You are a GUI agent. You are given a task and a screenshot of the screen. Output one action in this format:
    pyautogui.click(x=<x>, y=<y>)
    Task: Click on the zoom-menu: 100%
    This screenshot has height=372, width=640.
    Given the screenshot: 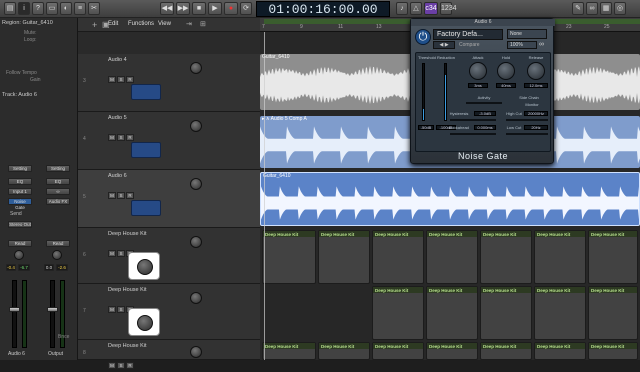 What is the action you would take?
    pyautogui.click(x=522, y=45)
    